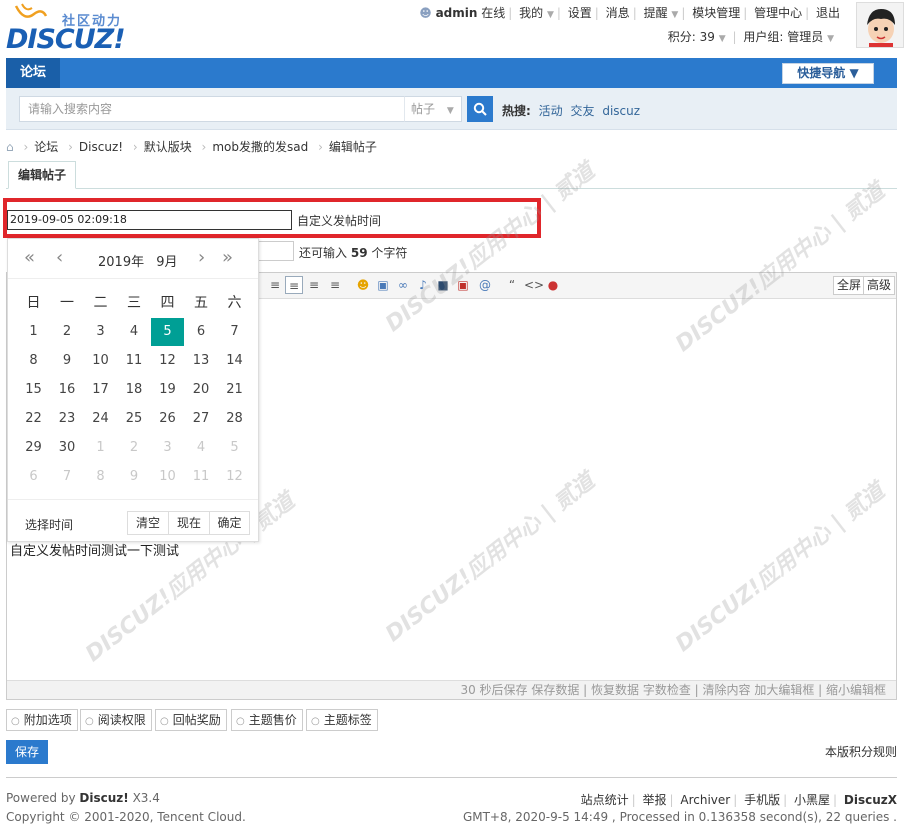 This screenshot has height=837, width=910. What do you see at coordinates (46, 147) in the screenshot?
I see `breadcrumb-item: 论坛` at bounding box center [46, 147].